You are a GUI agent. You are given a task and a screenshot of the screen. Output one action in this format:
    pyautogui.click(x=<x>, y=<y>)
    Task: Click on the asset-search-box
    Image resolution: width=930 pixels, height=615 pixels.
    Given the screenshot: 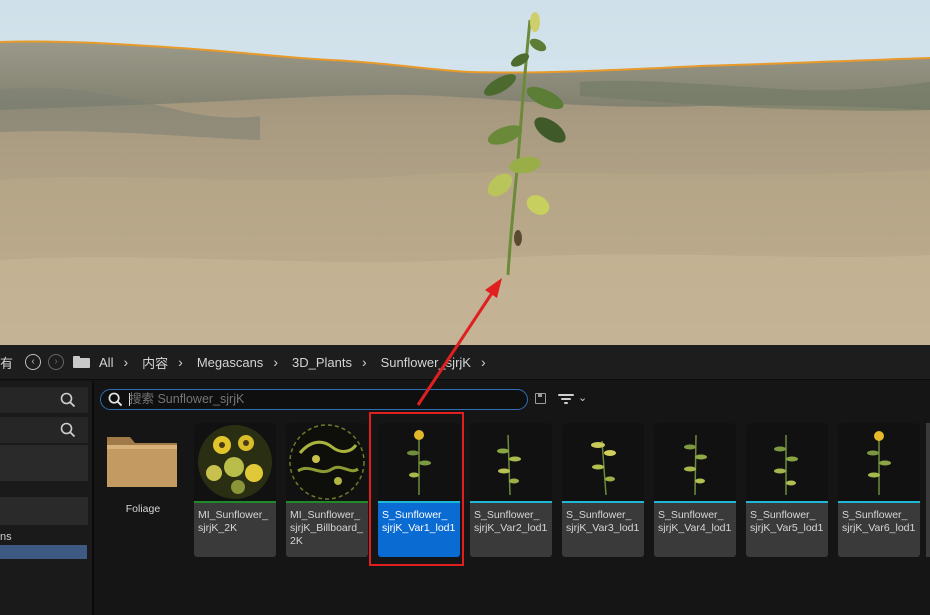 What is the action you would take?
    pyautogui.click(x=314, y=399)
    